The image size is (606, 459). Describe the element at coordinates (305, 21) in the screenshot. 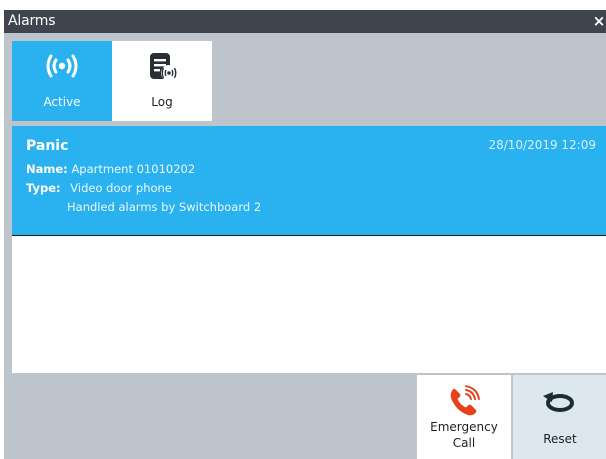

I see `title-bar: Alarms ×` at that location.